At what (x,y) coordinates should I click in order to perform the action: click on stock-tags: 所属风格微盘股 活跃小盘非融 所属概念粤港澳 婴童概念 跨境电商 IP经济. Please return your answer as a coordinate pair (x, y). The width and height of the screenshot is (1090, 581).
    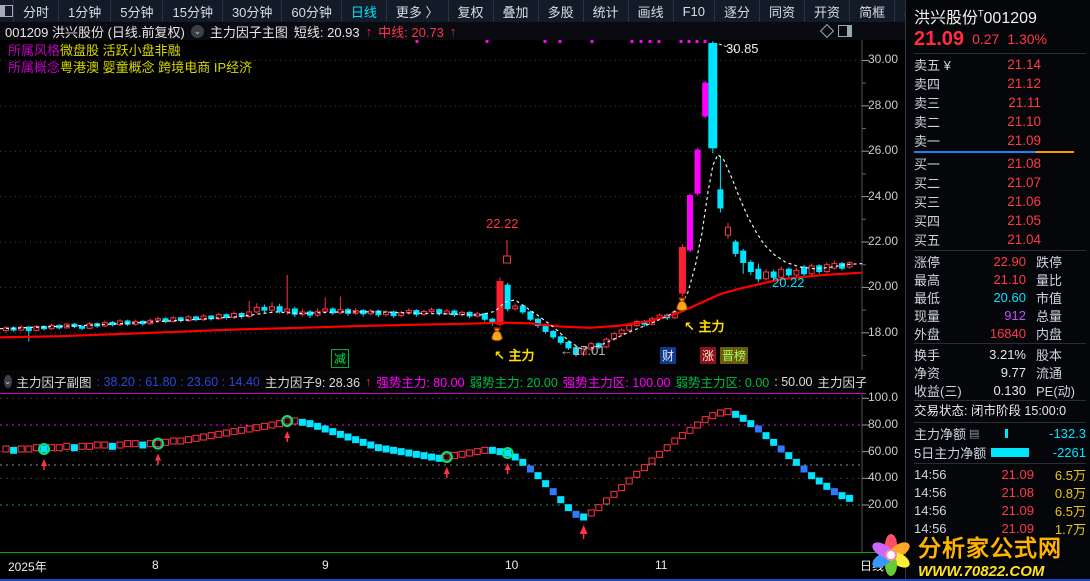
    Looking at the image, I should click on (130, 59).